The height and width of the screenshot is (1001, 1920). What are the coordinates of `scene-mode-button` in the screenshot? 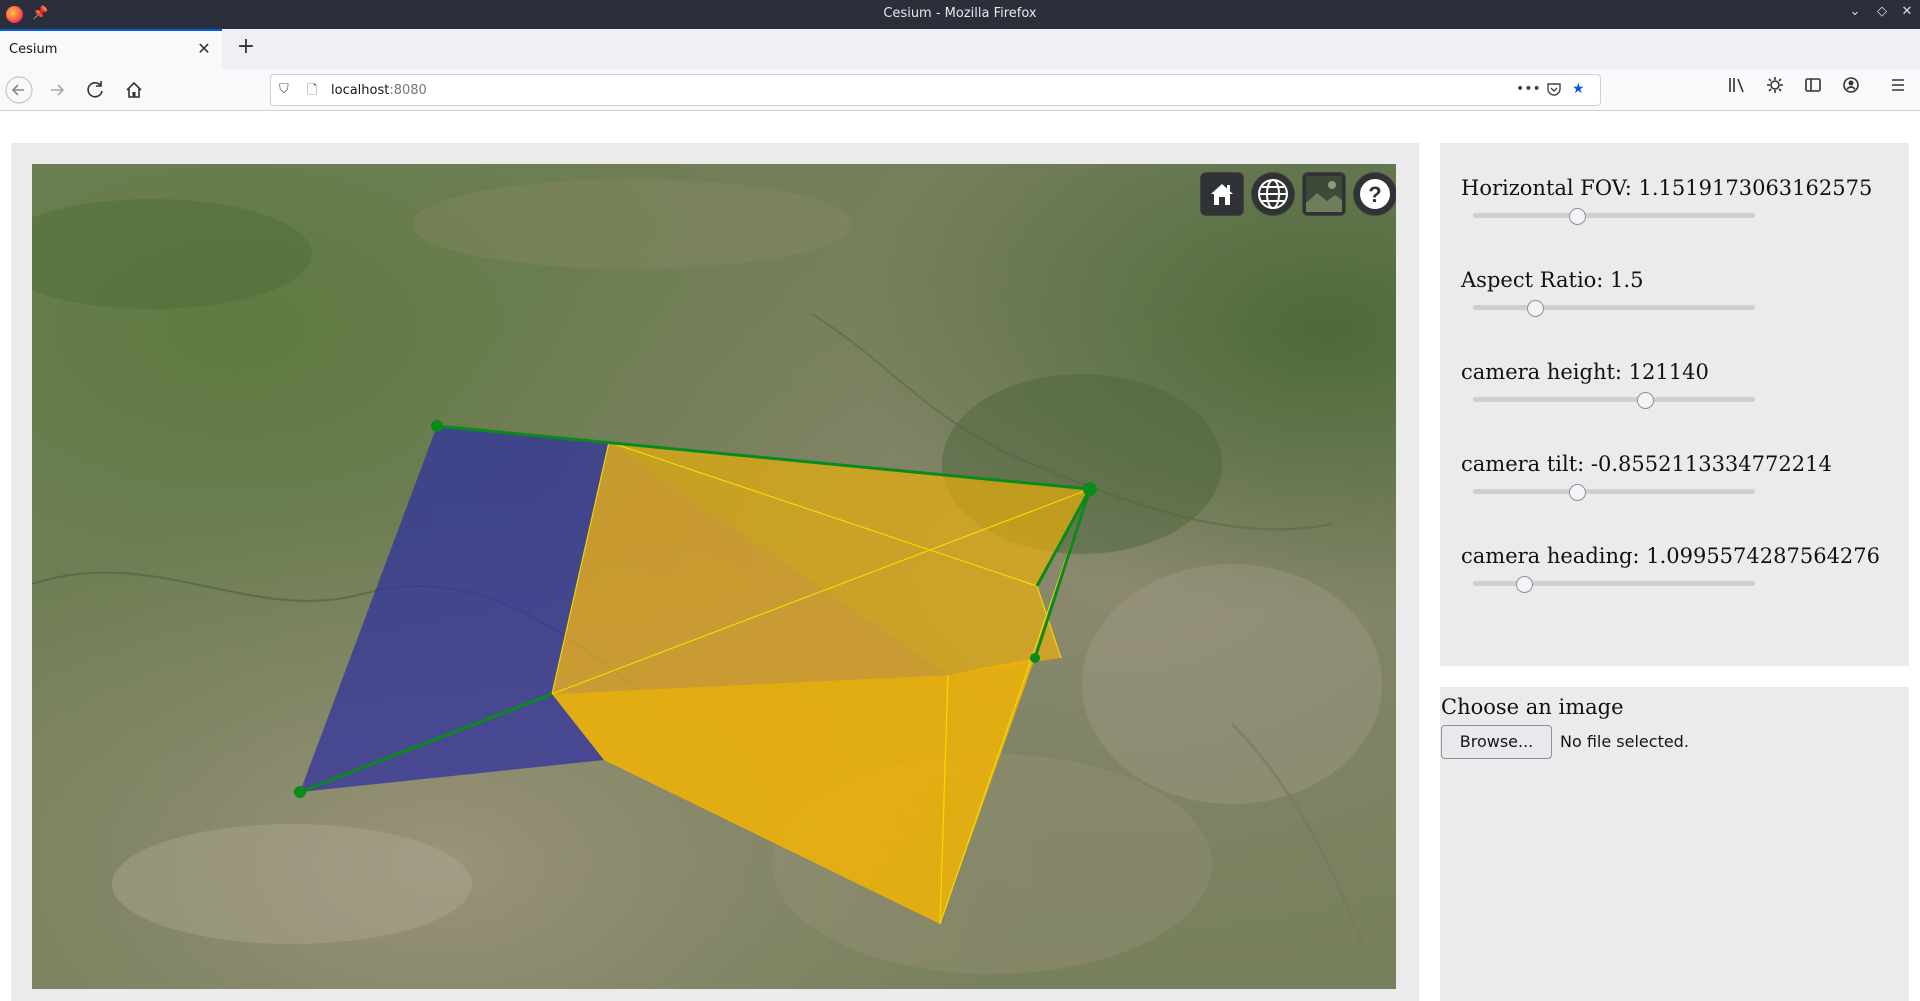 It's located at (1273, 194).